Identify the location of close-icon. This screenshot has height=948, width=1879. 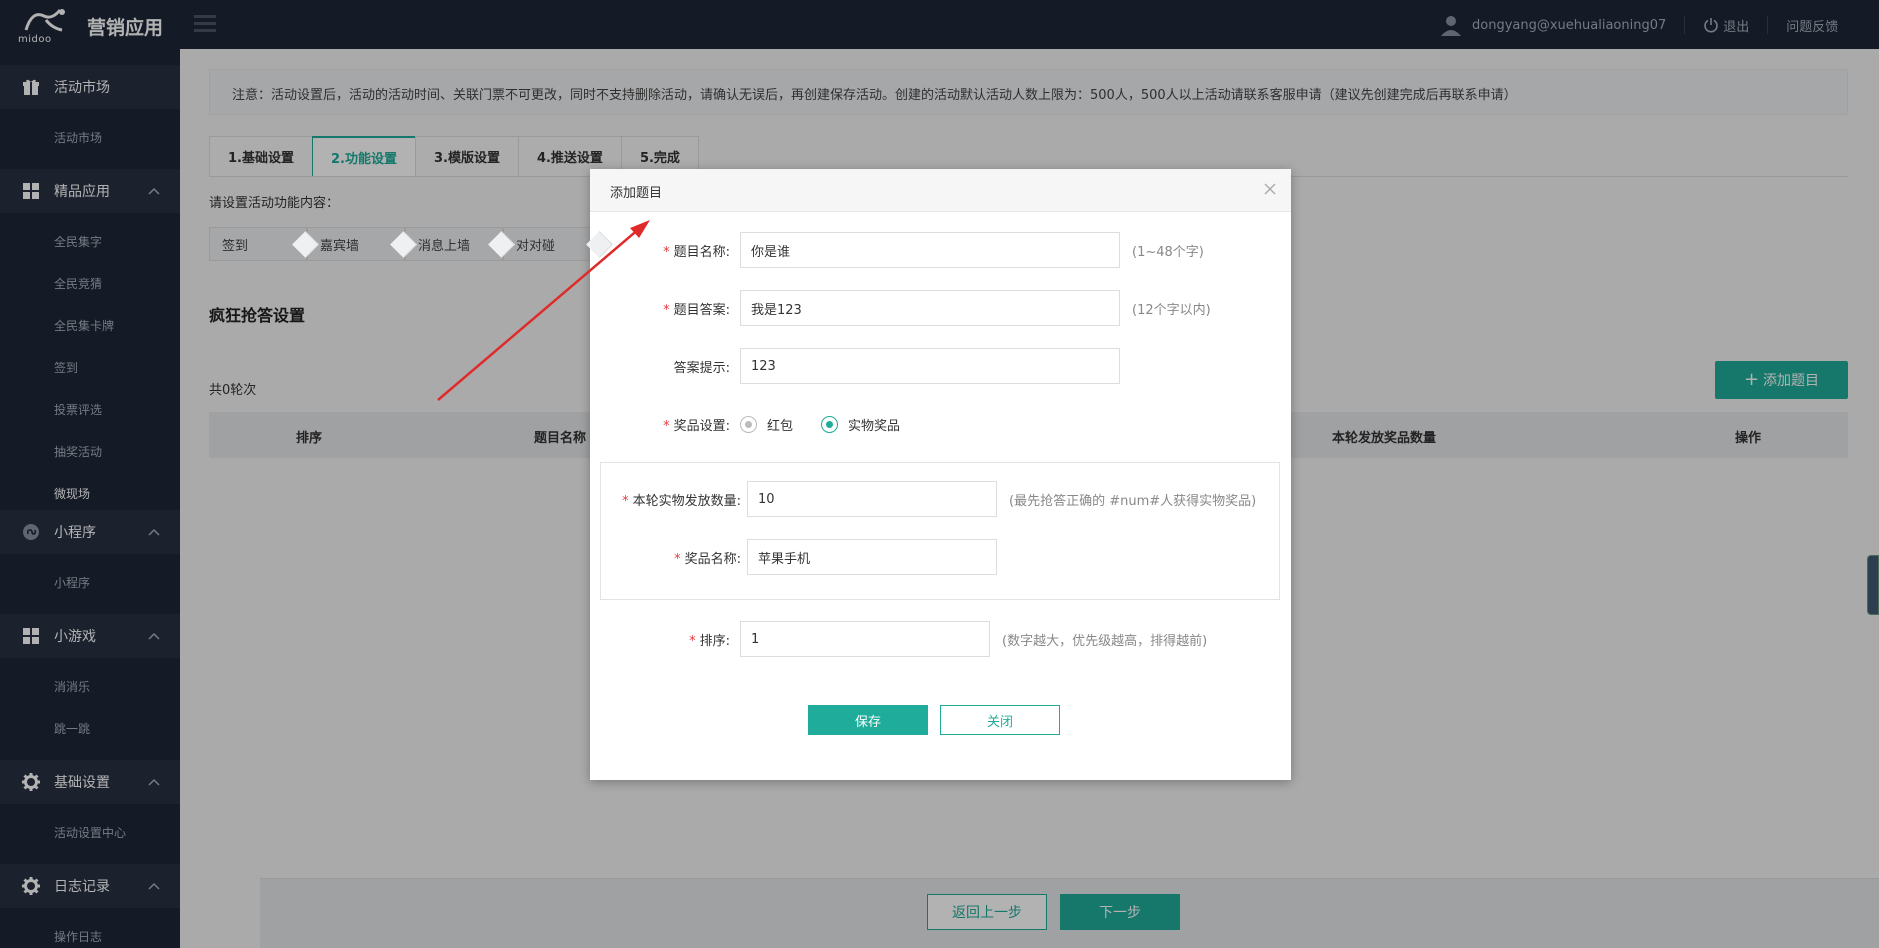
(1270, 189).